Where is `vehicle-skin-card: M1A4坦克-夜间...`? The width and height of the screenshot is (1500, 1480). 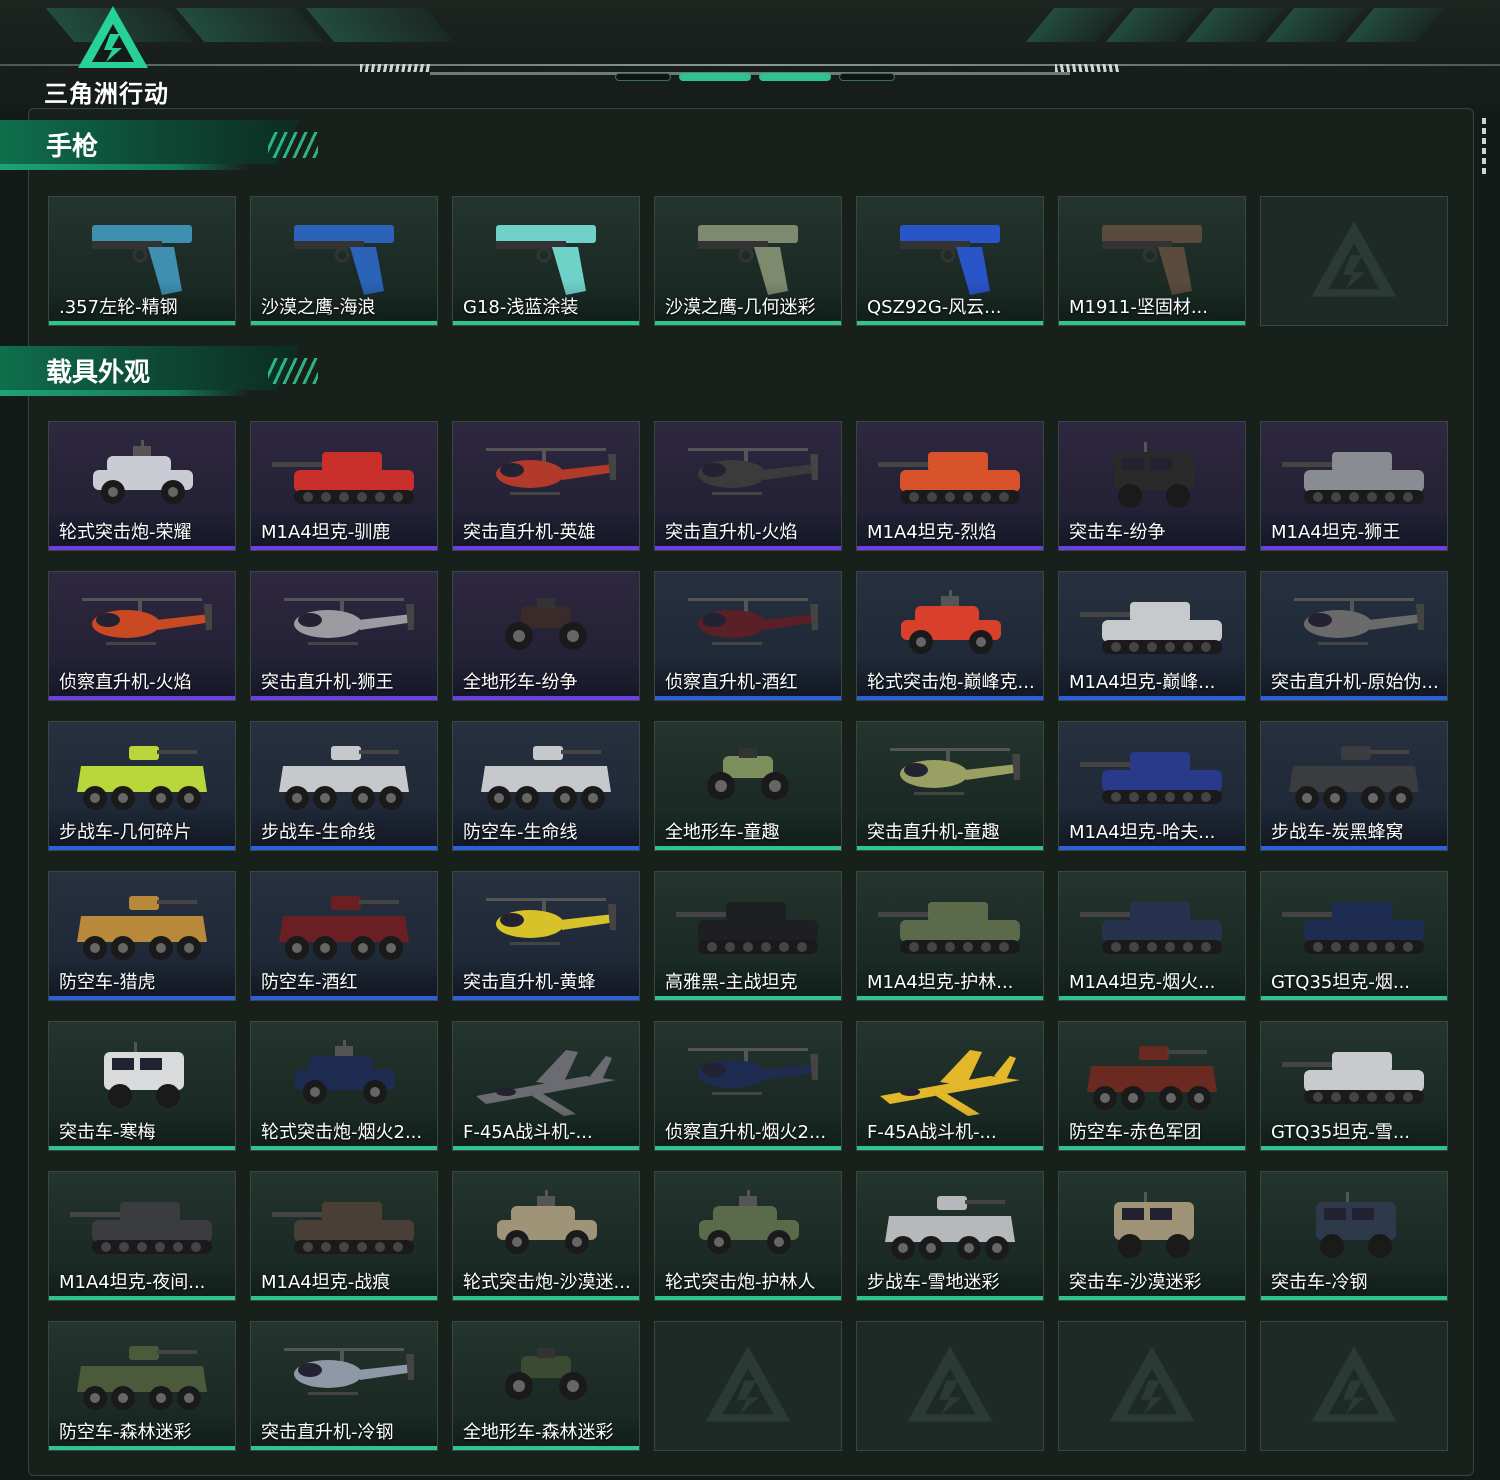 vehicle-skin-card: M1A4坦克-夜间... is located at coordinates (142, 1236).